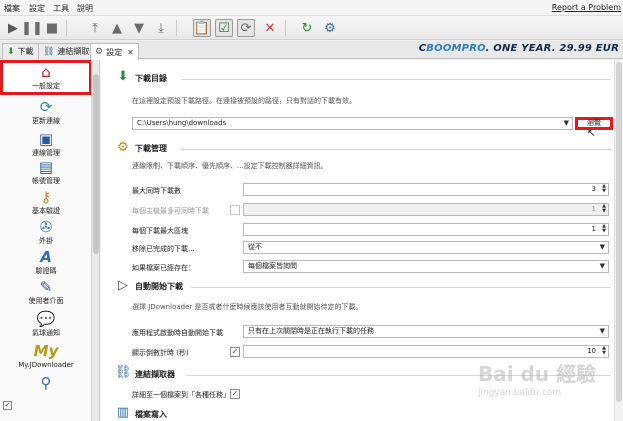 This screenshot has width=623, height=421. What do you see at coordinates (235, 394) in the screenshot?
I see `link-grabber-option-checkbox: ✓` at bounding box center [235, 394].